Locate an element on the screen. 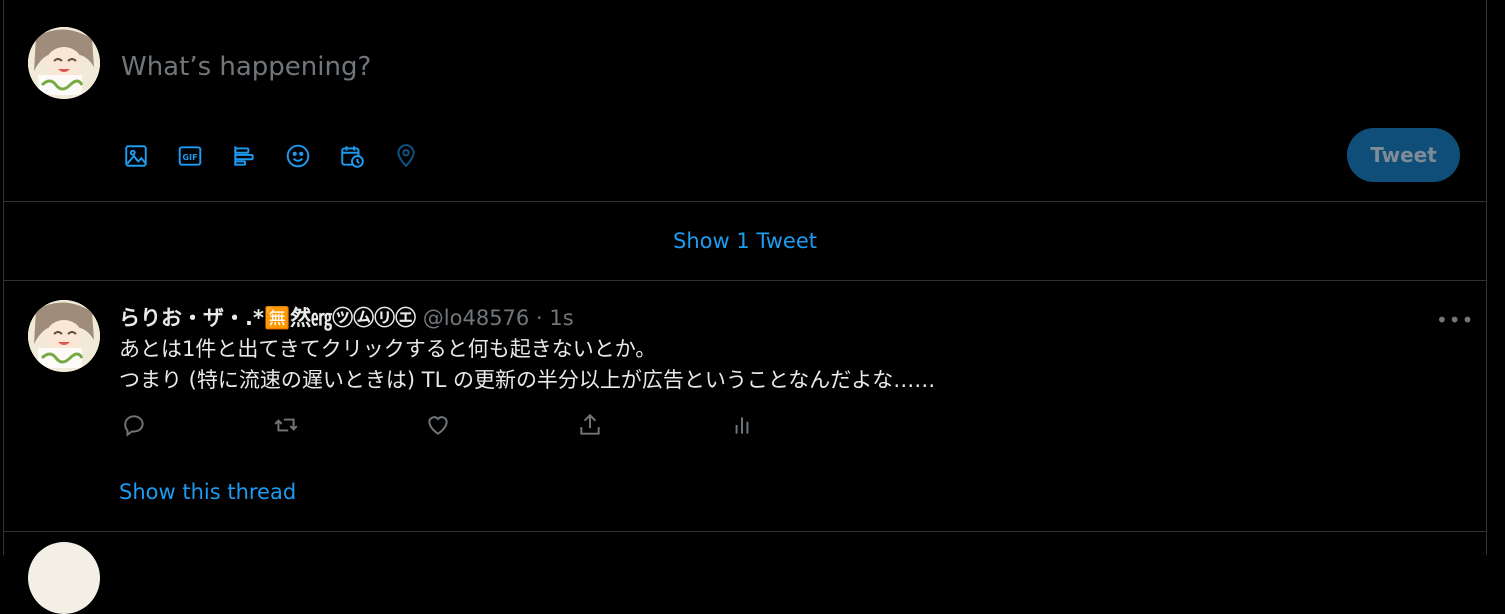  like-icon is located at coordinates (438, 425).